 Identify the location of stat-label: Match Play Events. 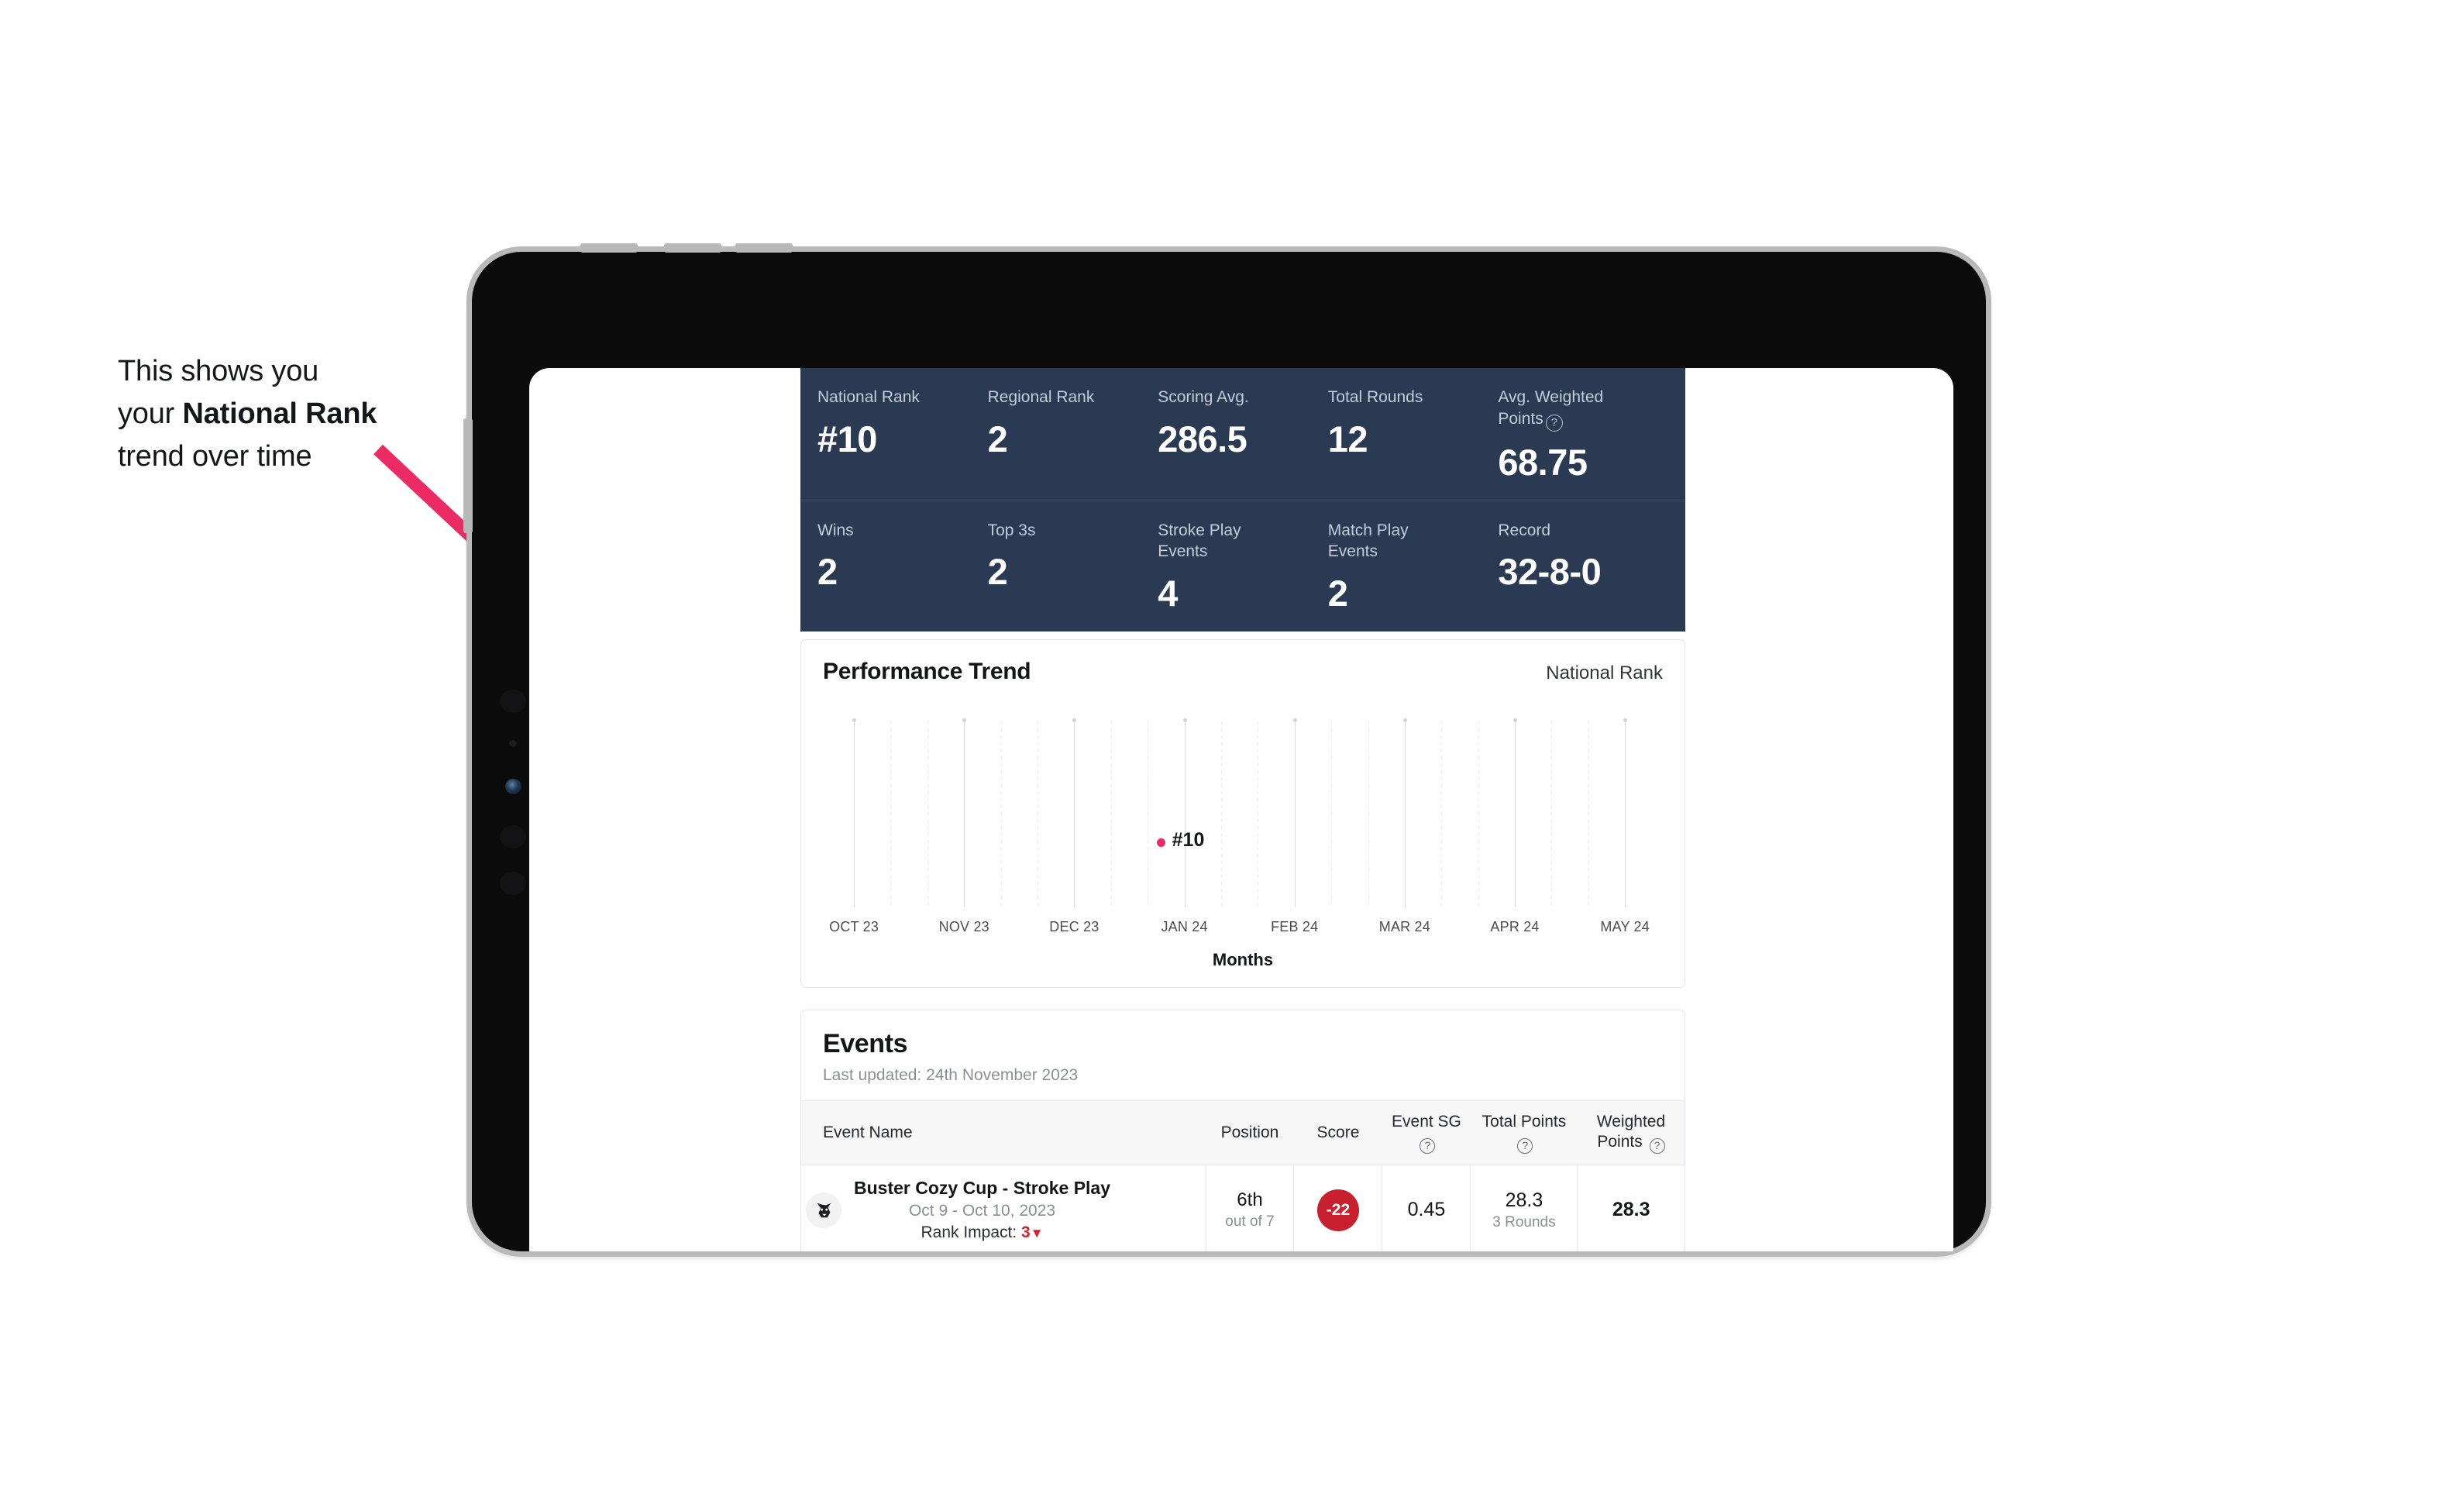
(1368, 541).